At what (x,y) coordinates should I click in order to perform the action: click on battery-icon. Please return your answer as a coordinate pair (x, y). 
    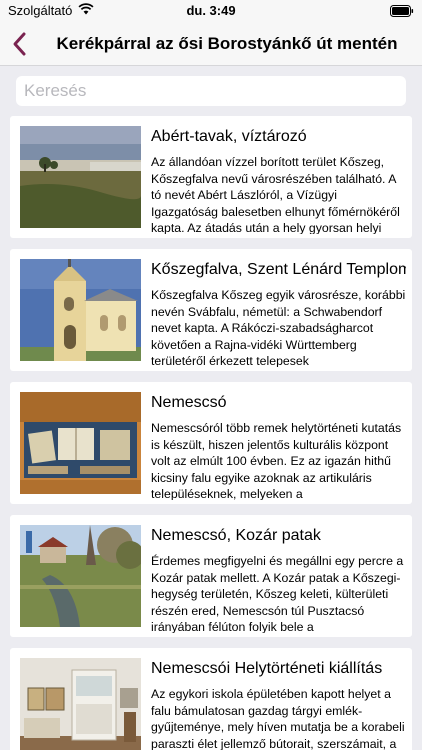
    Looking at the image, I should click on (402, 12).